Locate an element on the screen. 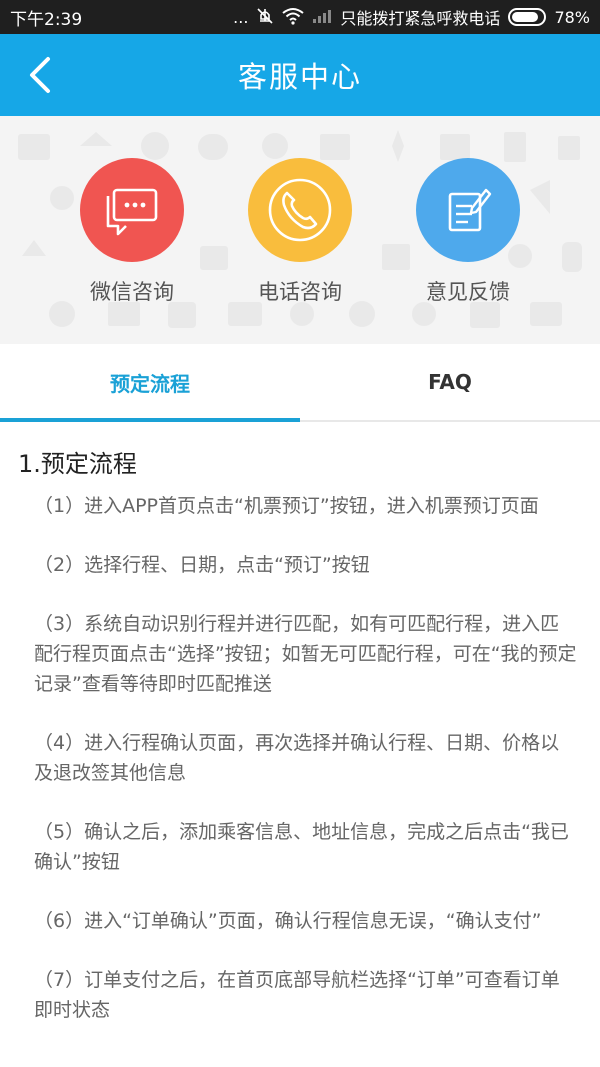 This screenshot has height=1067, width=600. status-right: ... 只能拨打紧急呼救电话 78% is located at coordinates (411, 17).